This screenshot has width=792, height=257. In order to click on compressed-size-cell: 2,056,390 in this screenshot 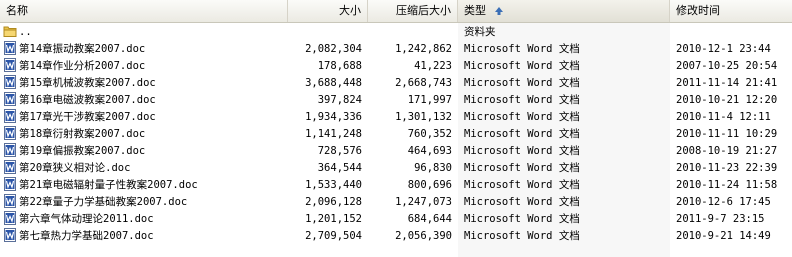, I will do `click(423, 236)`.